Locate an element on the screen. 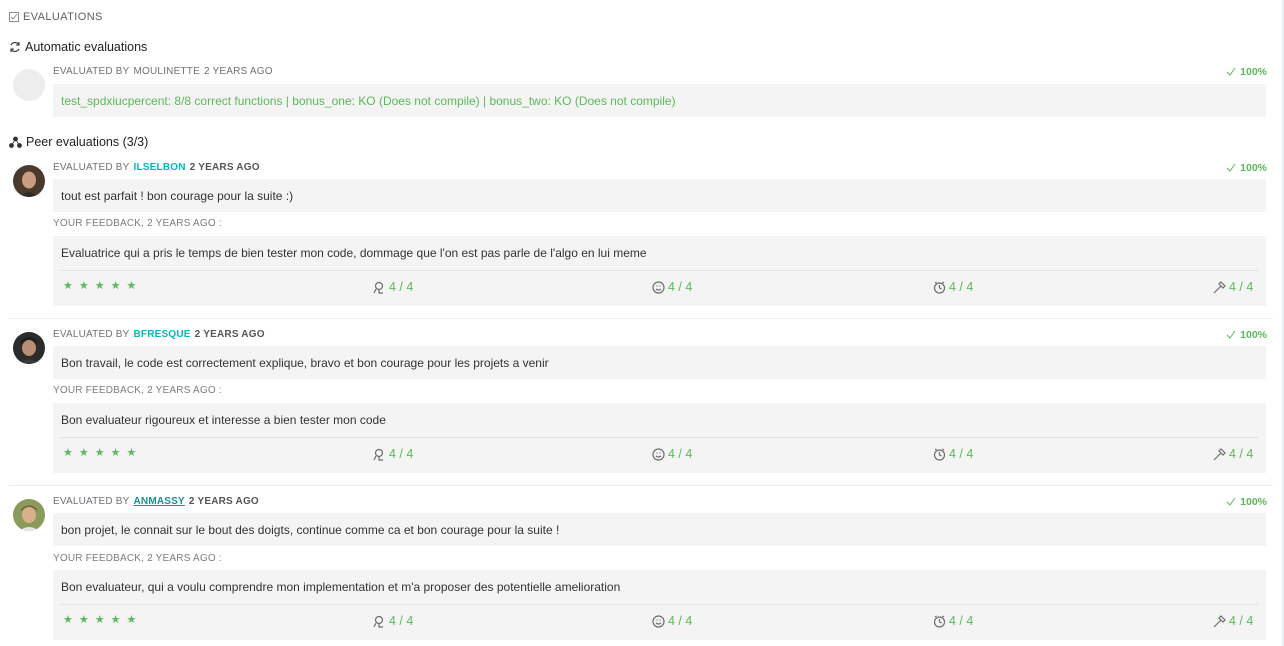 This screenshot has height=646, width=1284. evaluator-login-link: ANMASSY is located at coordinates (159, 501).